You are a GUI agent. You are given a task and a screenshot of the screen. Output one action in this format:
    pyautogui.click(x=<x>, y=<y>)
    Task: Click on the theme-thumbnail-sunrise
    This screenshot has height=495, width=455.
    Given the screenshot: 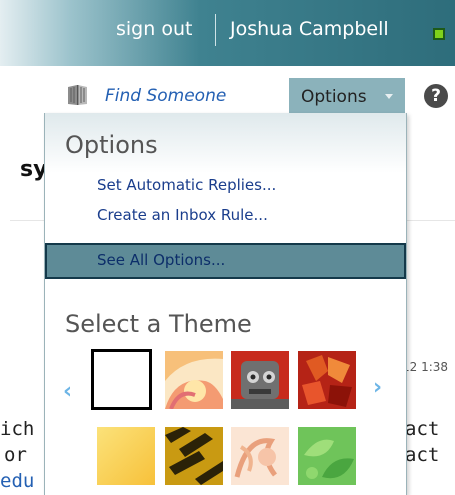 What is the action you would take?
    pyautogui.click(x=194, y=380)
    